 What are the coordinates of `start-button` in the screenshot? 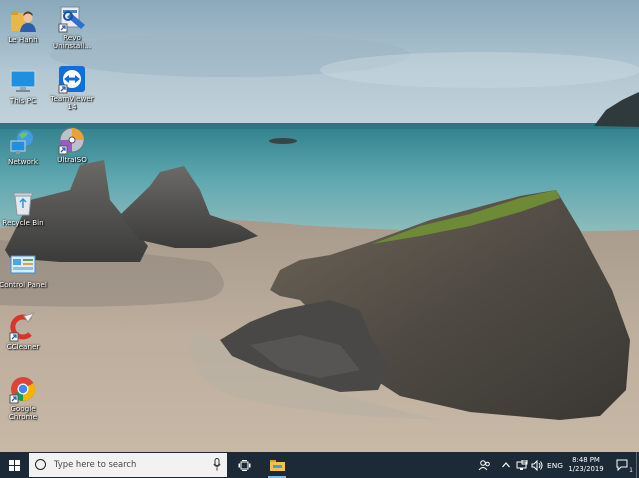 It's located at (14, 465).